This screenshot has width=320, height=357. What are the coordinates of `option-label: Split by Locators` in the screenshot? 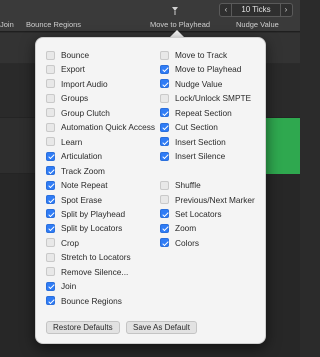 It's located at (92, 228).